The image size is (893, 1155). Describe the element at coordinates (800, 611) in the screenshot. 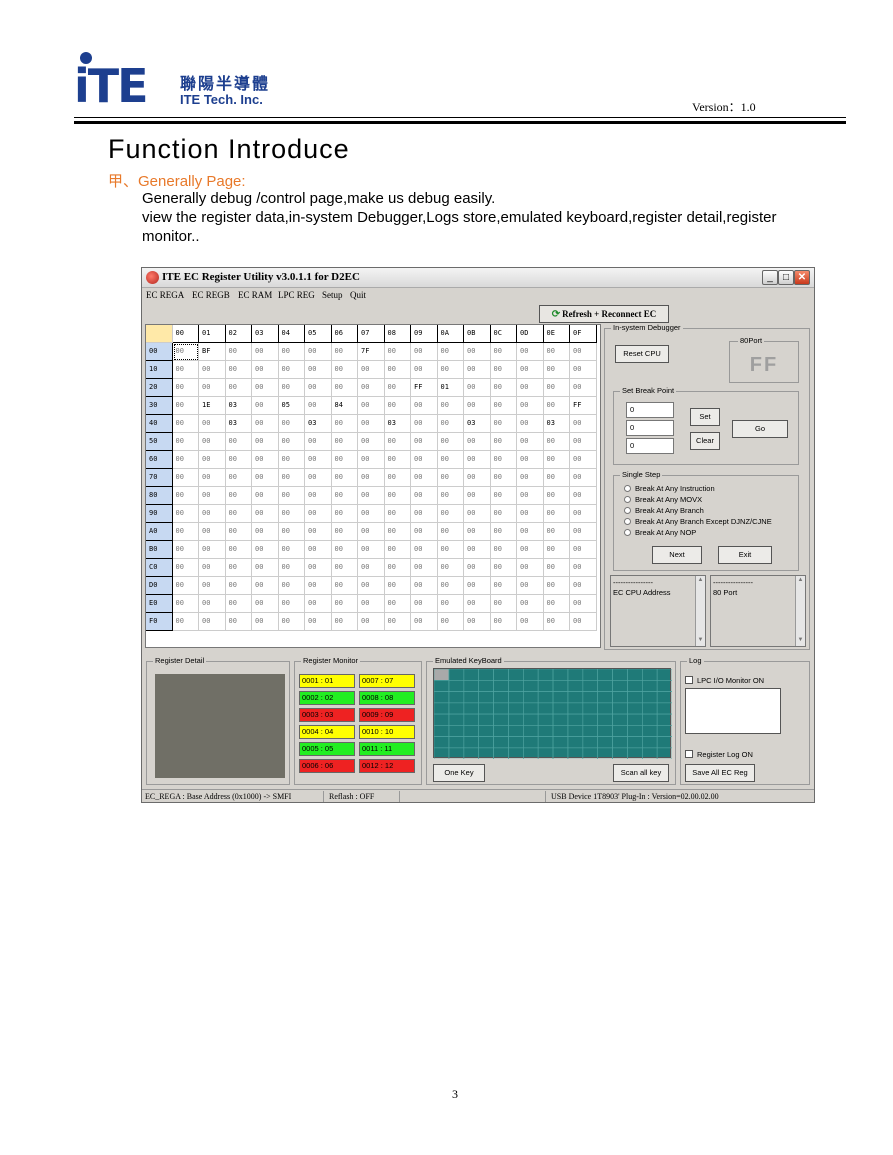

I see `port-pane-scrollbar: ▲ ▼` at that location.